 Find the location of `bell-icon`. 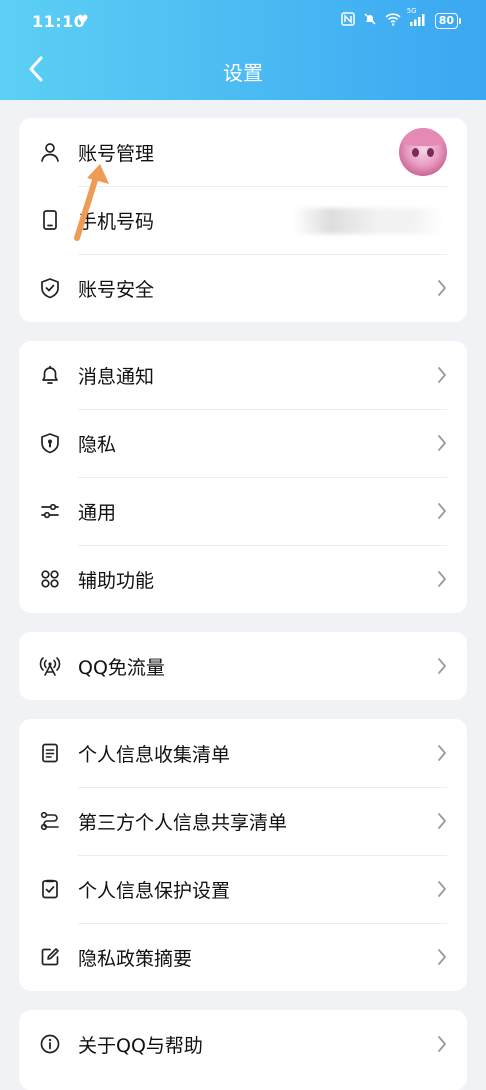

bell-icon is located at coordinates (50, 374).